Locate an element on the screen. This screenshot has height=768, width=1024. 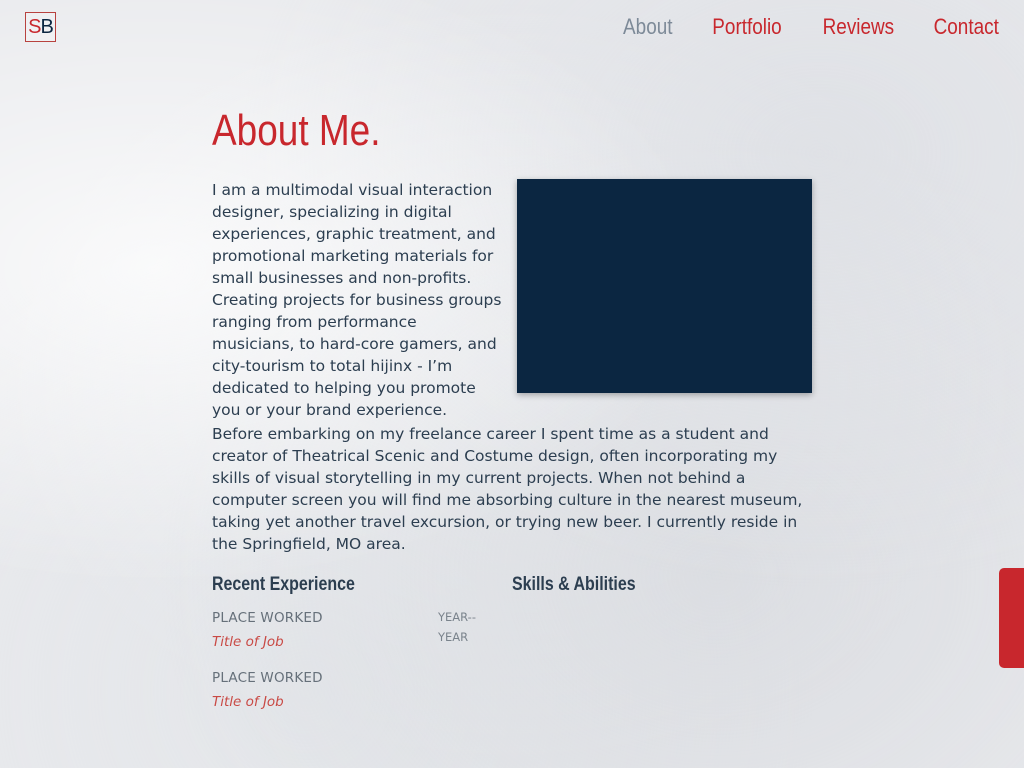
nav-reviews: Reviews is located at coordinates (859, 27).